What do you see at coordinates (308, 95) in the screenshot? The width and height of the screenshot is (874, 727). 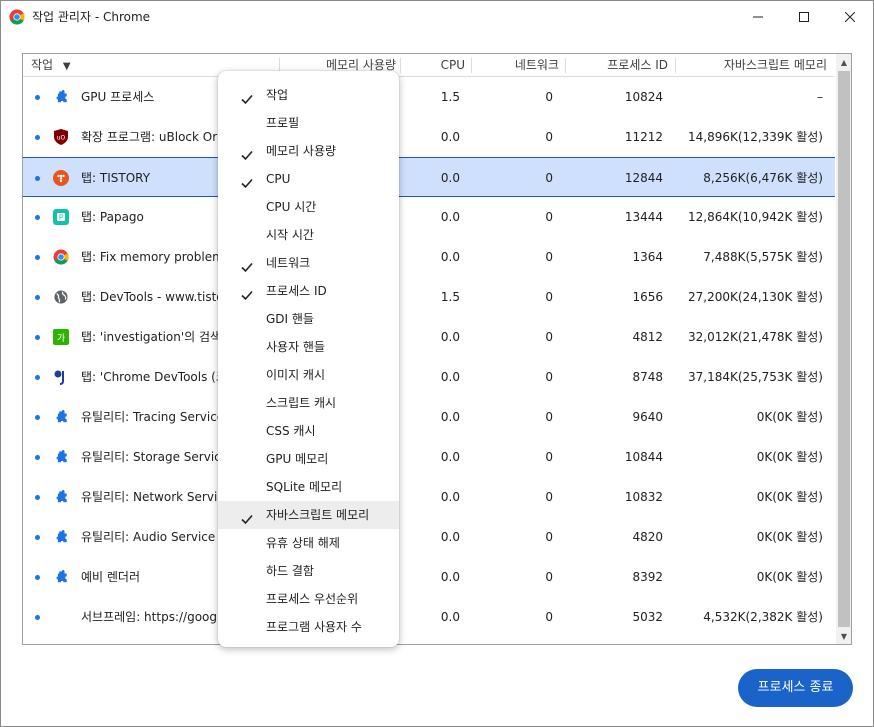 I see `menu-item: 작업` at bounding box center [308, 95].